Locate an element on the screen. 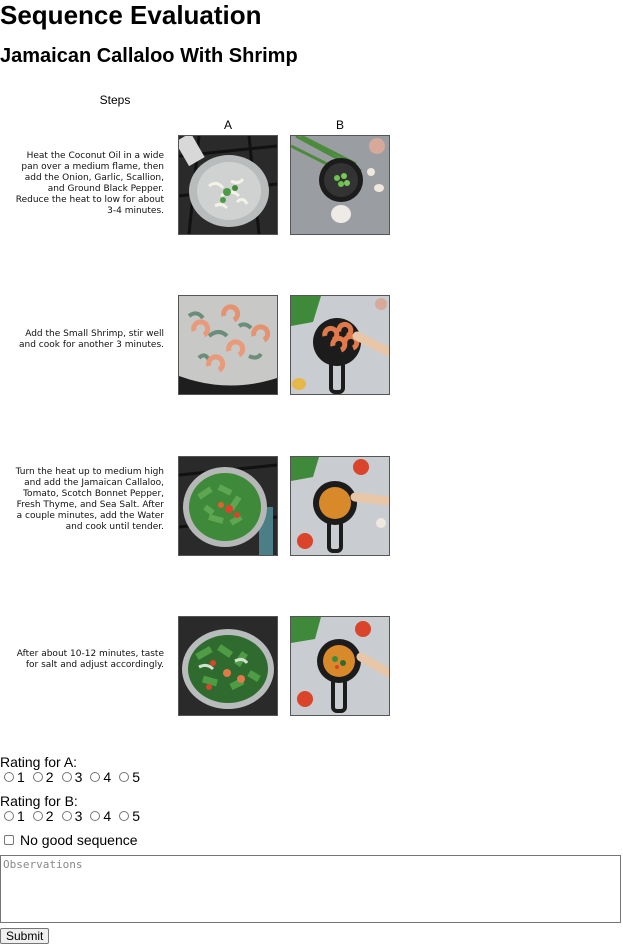 The width and height of the screenshot is (623, 944). step-2-image-a is located at coordinates (228, 345).